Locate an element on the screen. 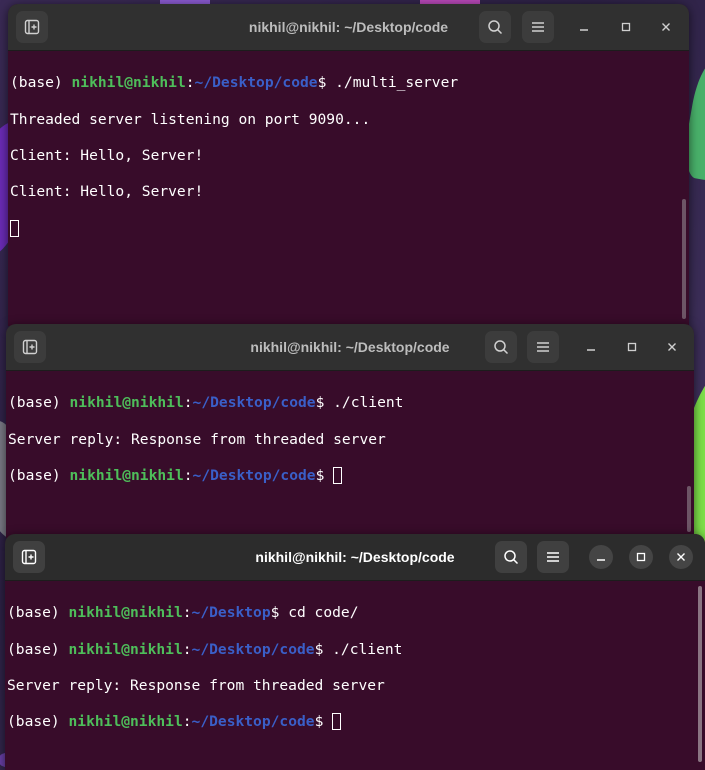  terminal-line is located at coordinates (349, 228).